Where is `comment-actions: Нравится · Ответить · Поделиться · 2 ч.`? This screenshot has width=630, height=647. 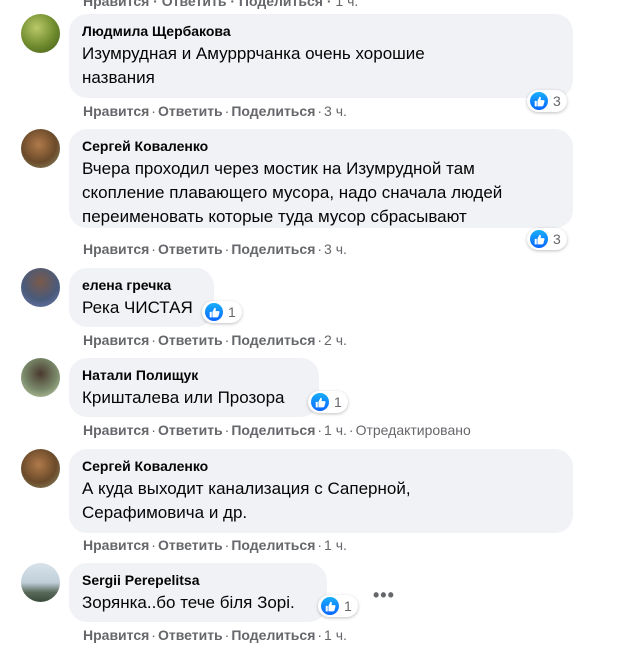
comment-actions: Нравится · Ответить · Поделиться · 2 ч. is located at coordinates (215, 340).